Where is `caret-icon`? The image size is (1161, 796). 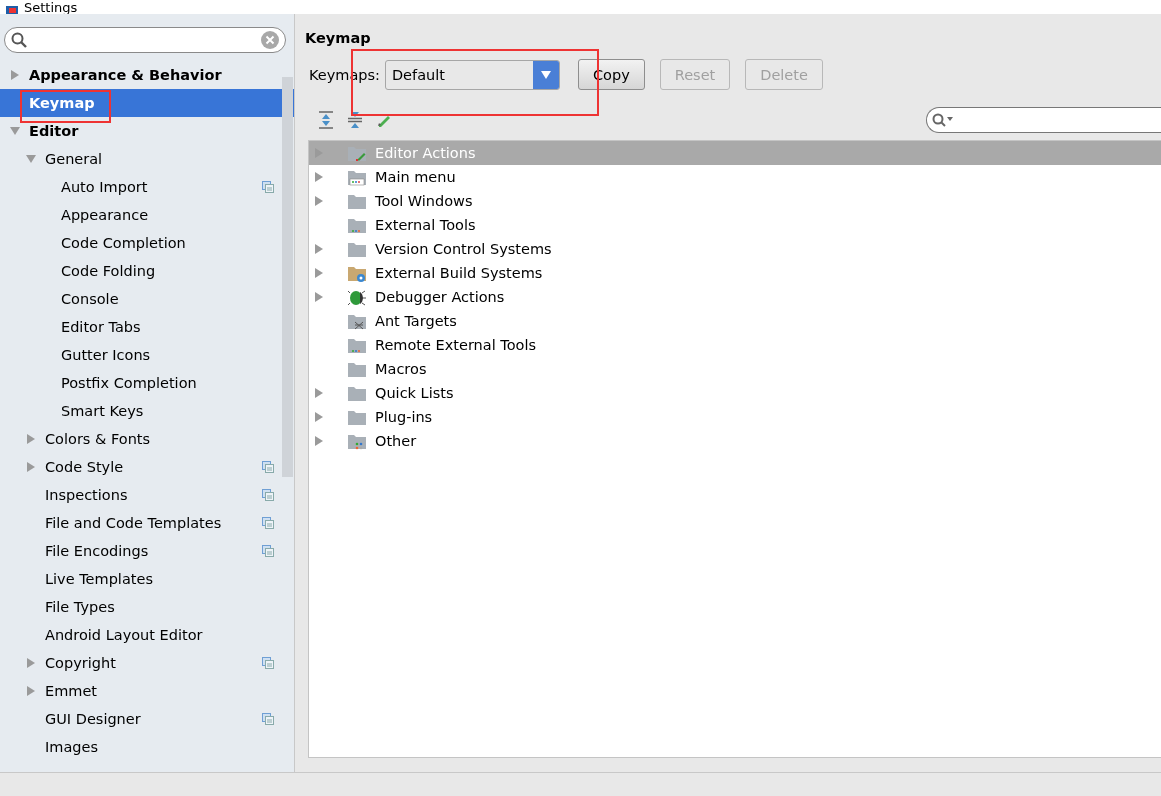
caret-icon is located at coordinates (545, 74).